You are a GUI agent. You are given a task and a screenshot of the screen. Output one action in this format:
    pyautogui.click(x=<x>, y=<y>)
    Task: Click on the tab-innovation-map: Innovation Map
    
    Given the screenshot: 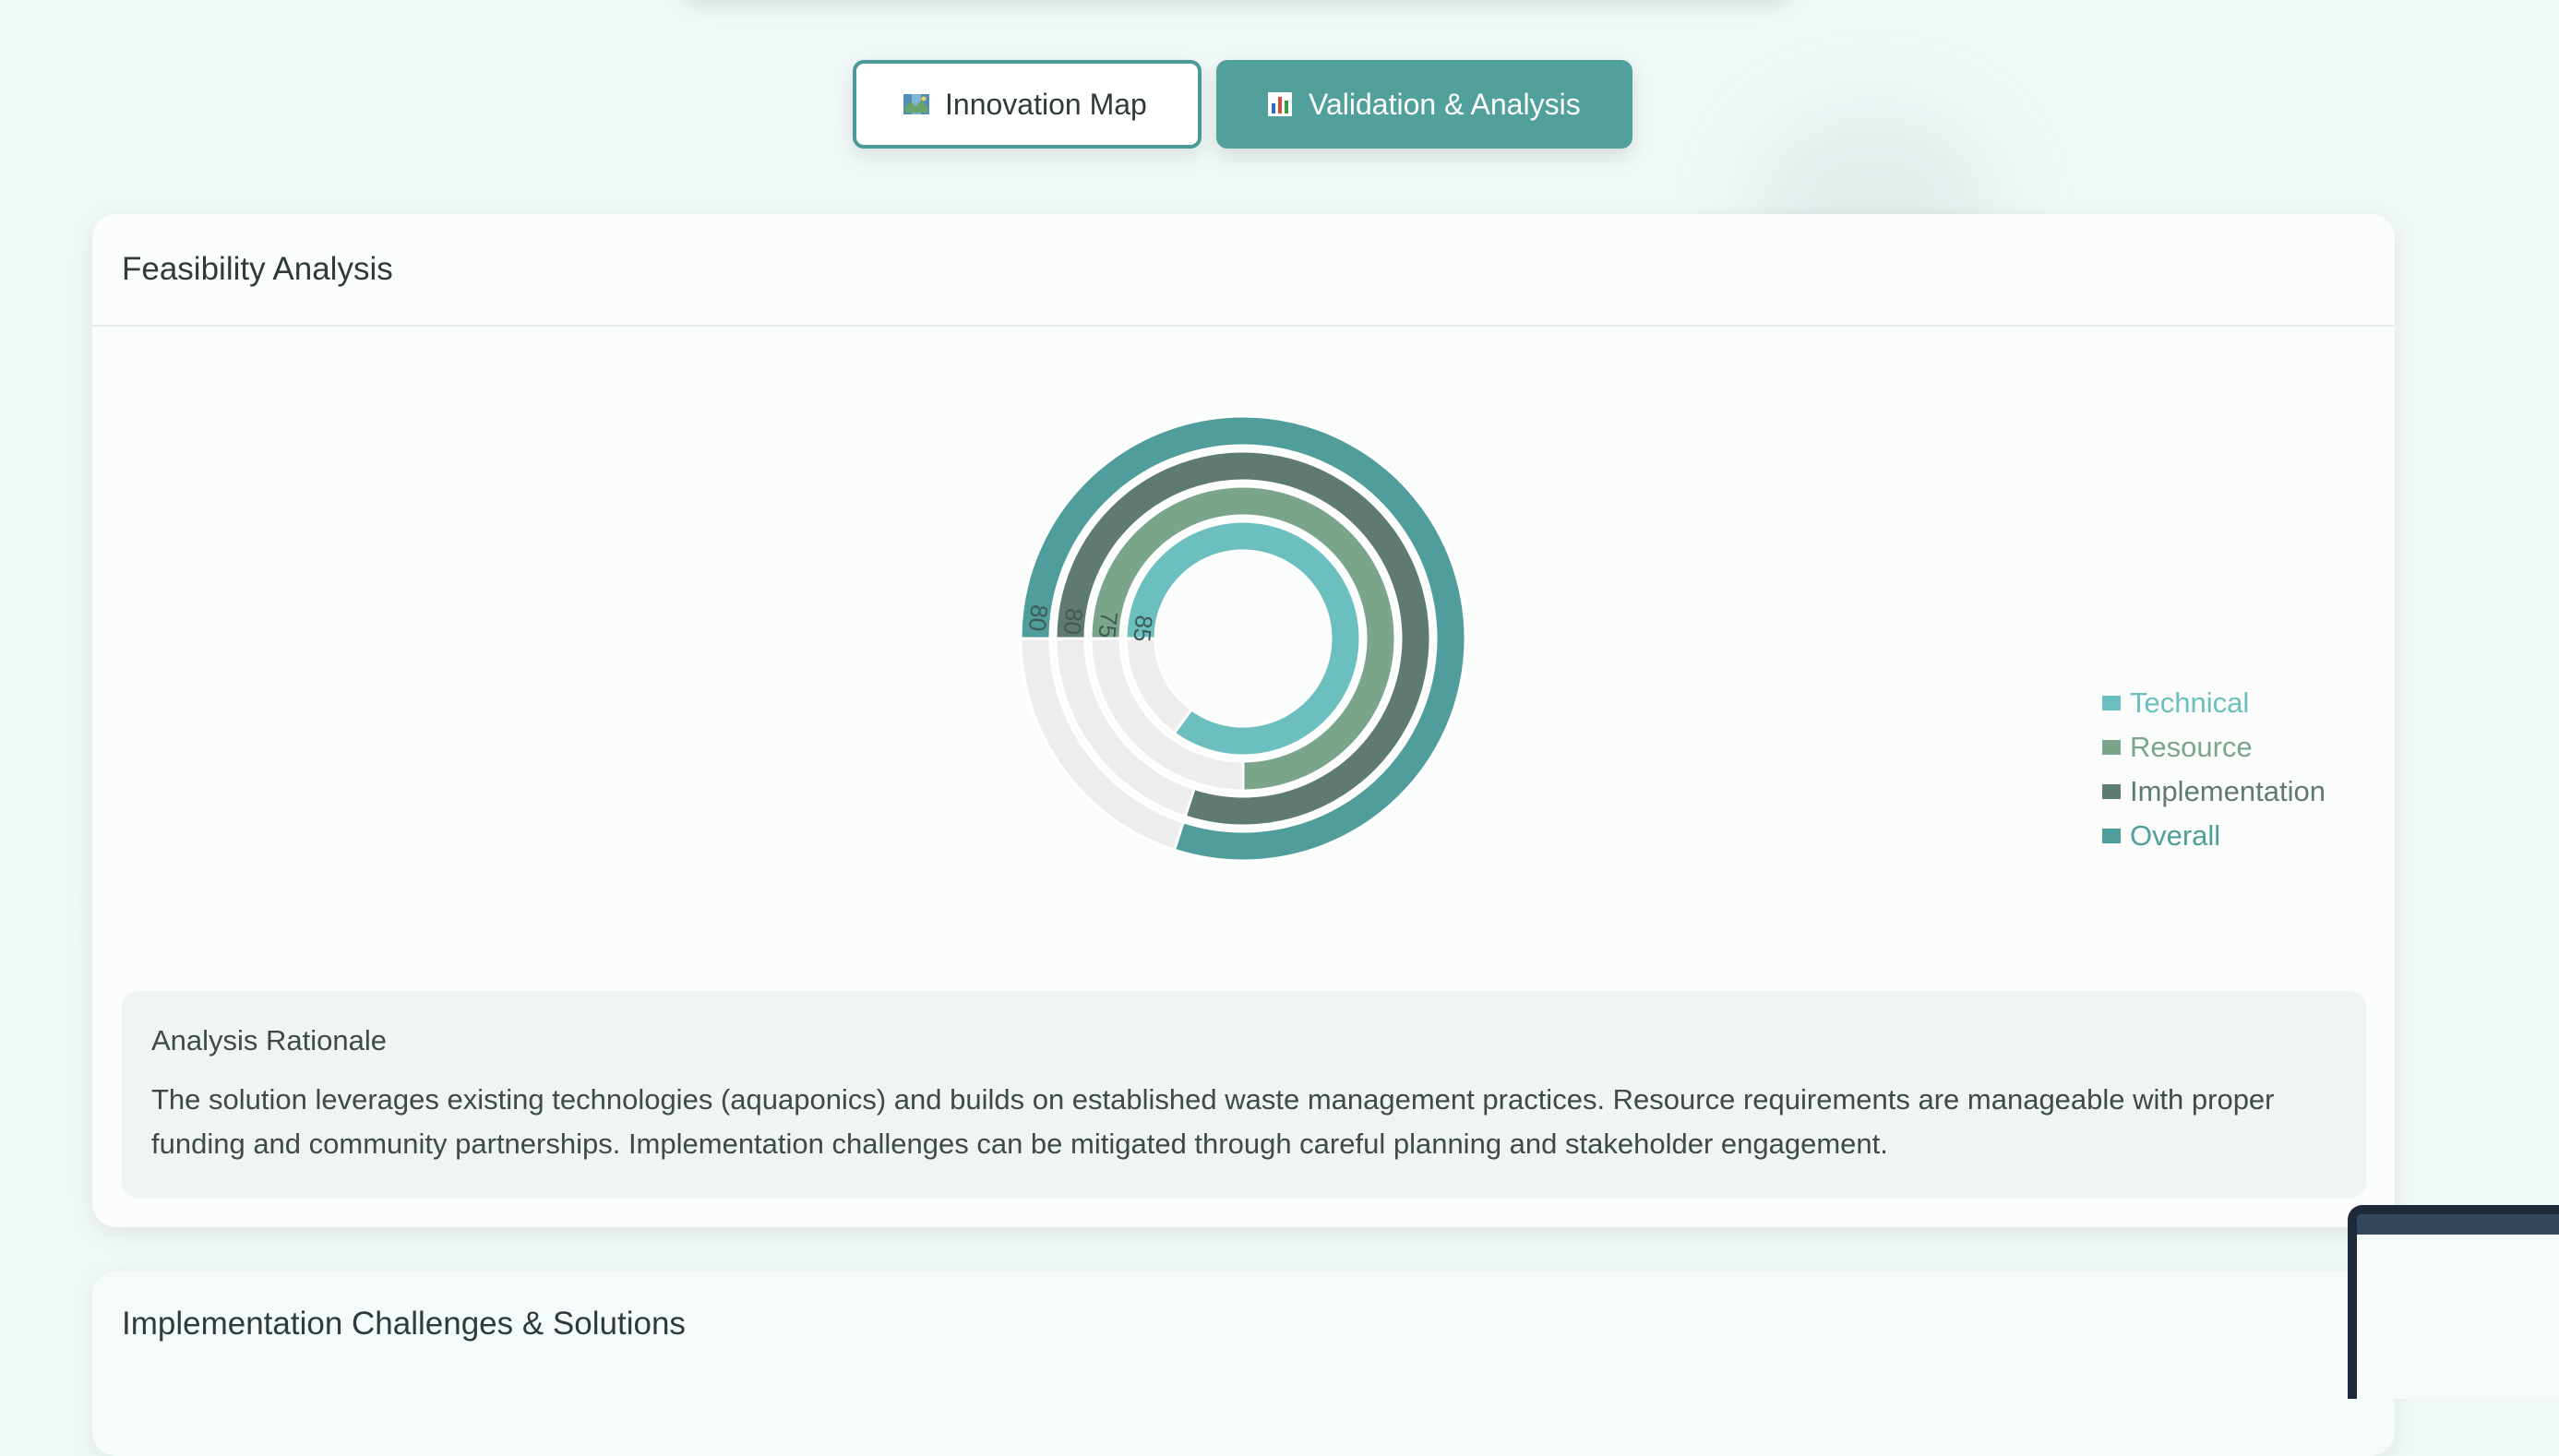 What is the action you would take?
    pyautogui.click(x=1027, y=104)
    